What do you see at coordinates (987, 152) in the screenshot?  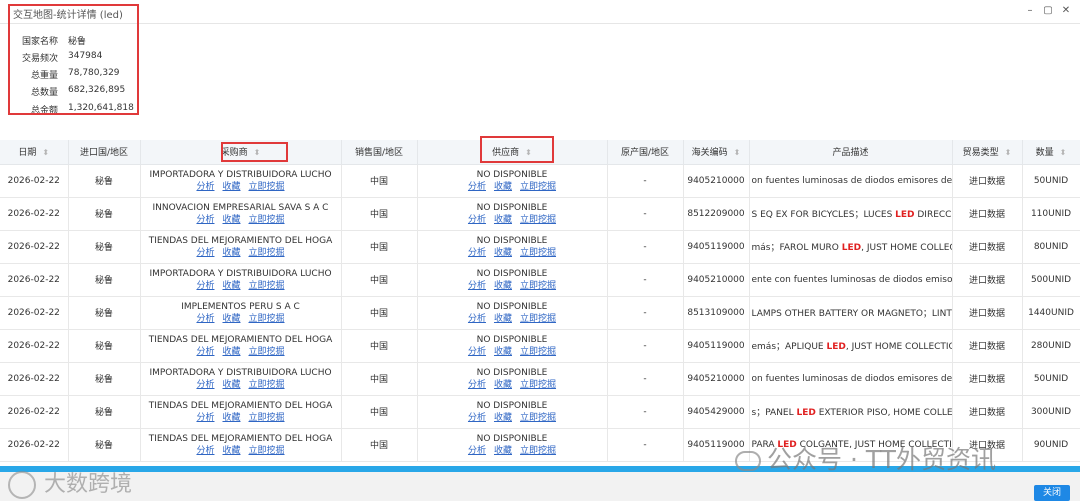 I see `column-header-trade-type: 贸易类型 ⬍` at bounding box center [987, 152].